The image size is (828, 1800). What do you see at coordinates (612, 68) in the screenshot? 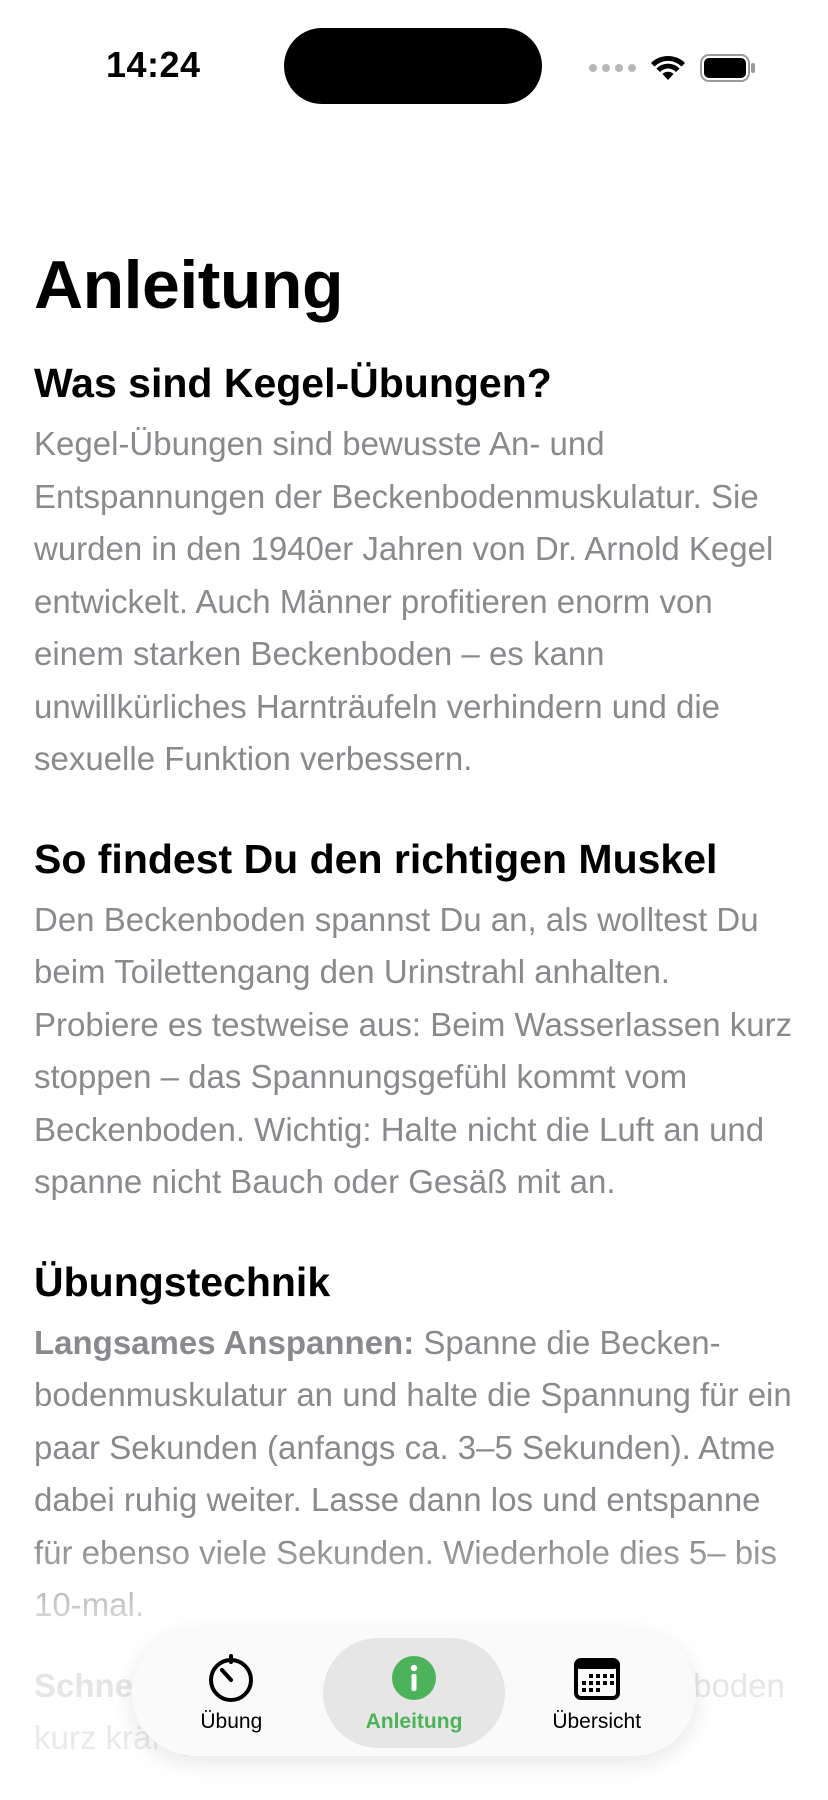
I see `cellular-signal-icon` at bounding box center [612, 68].